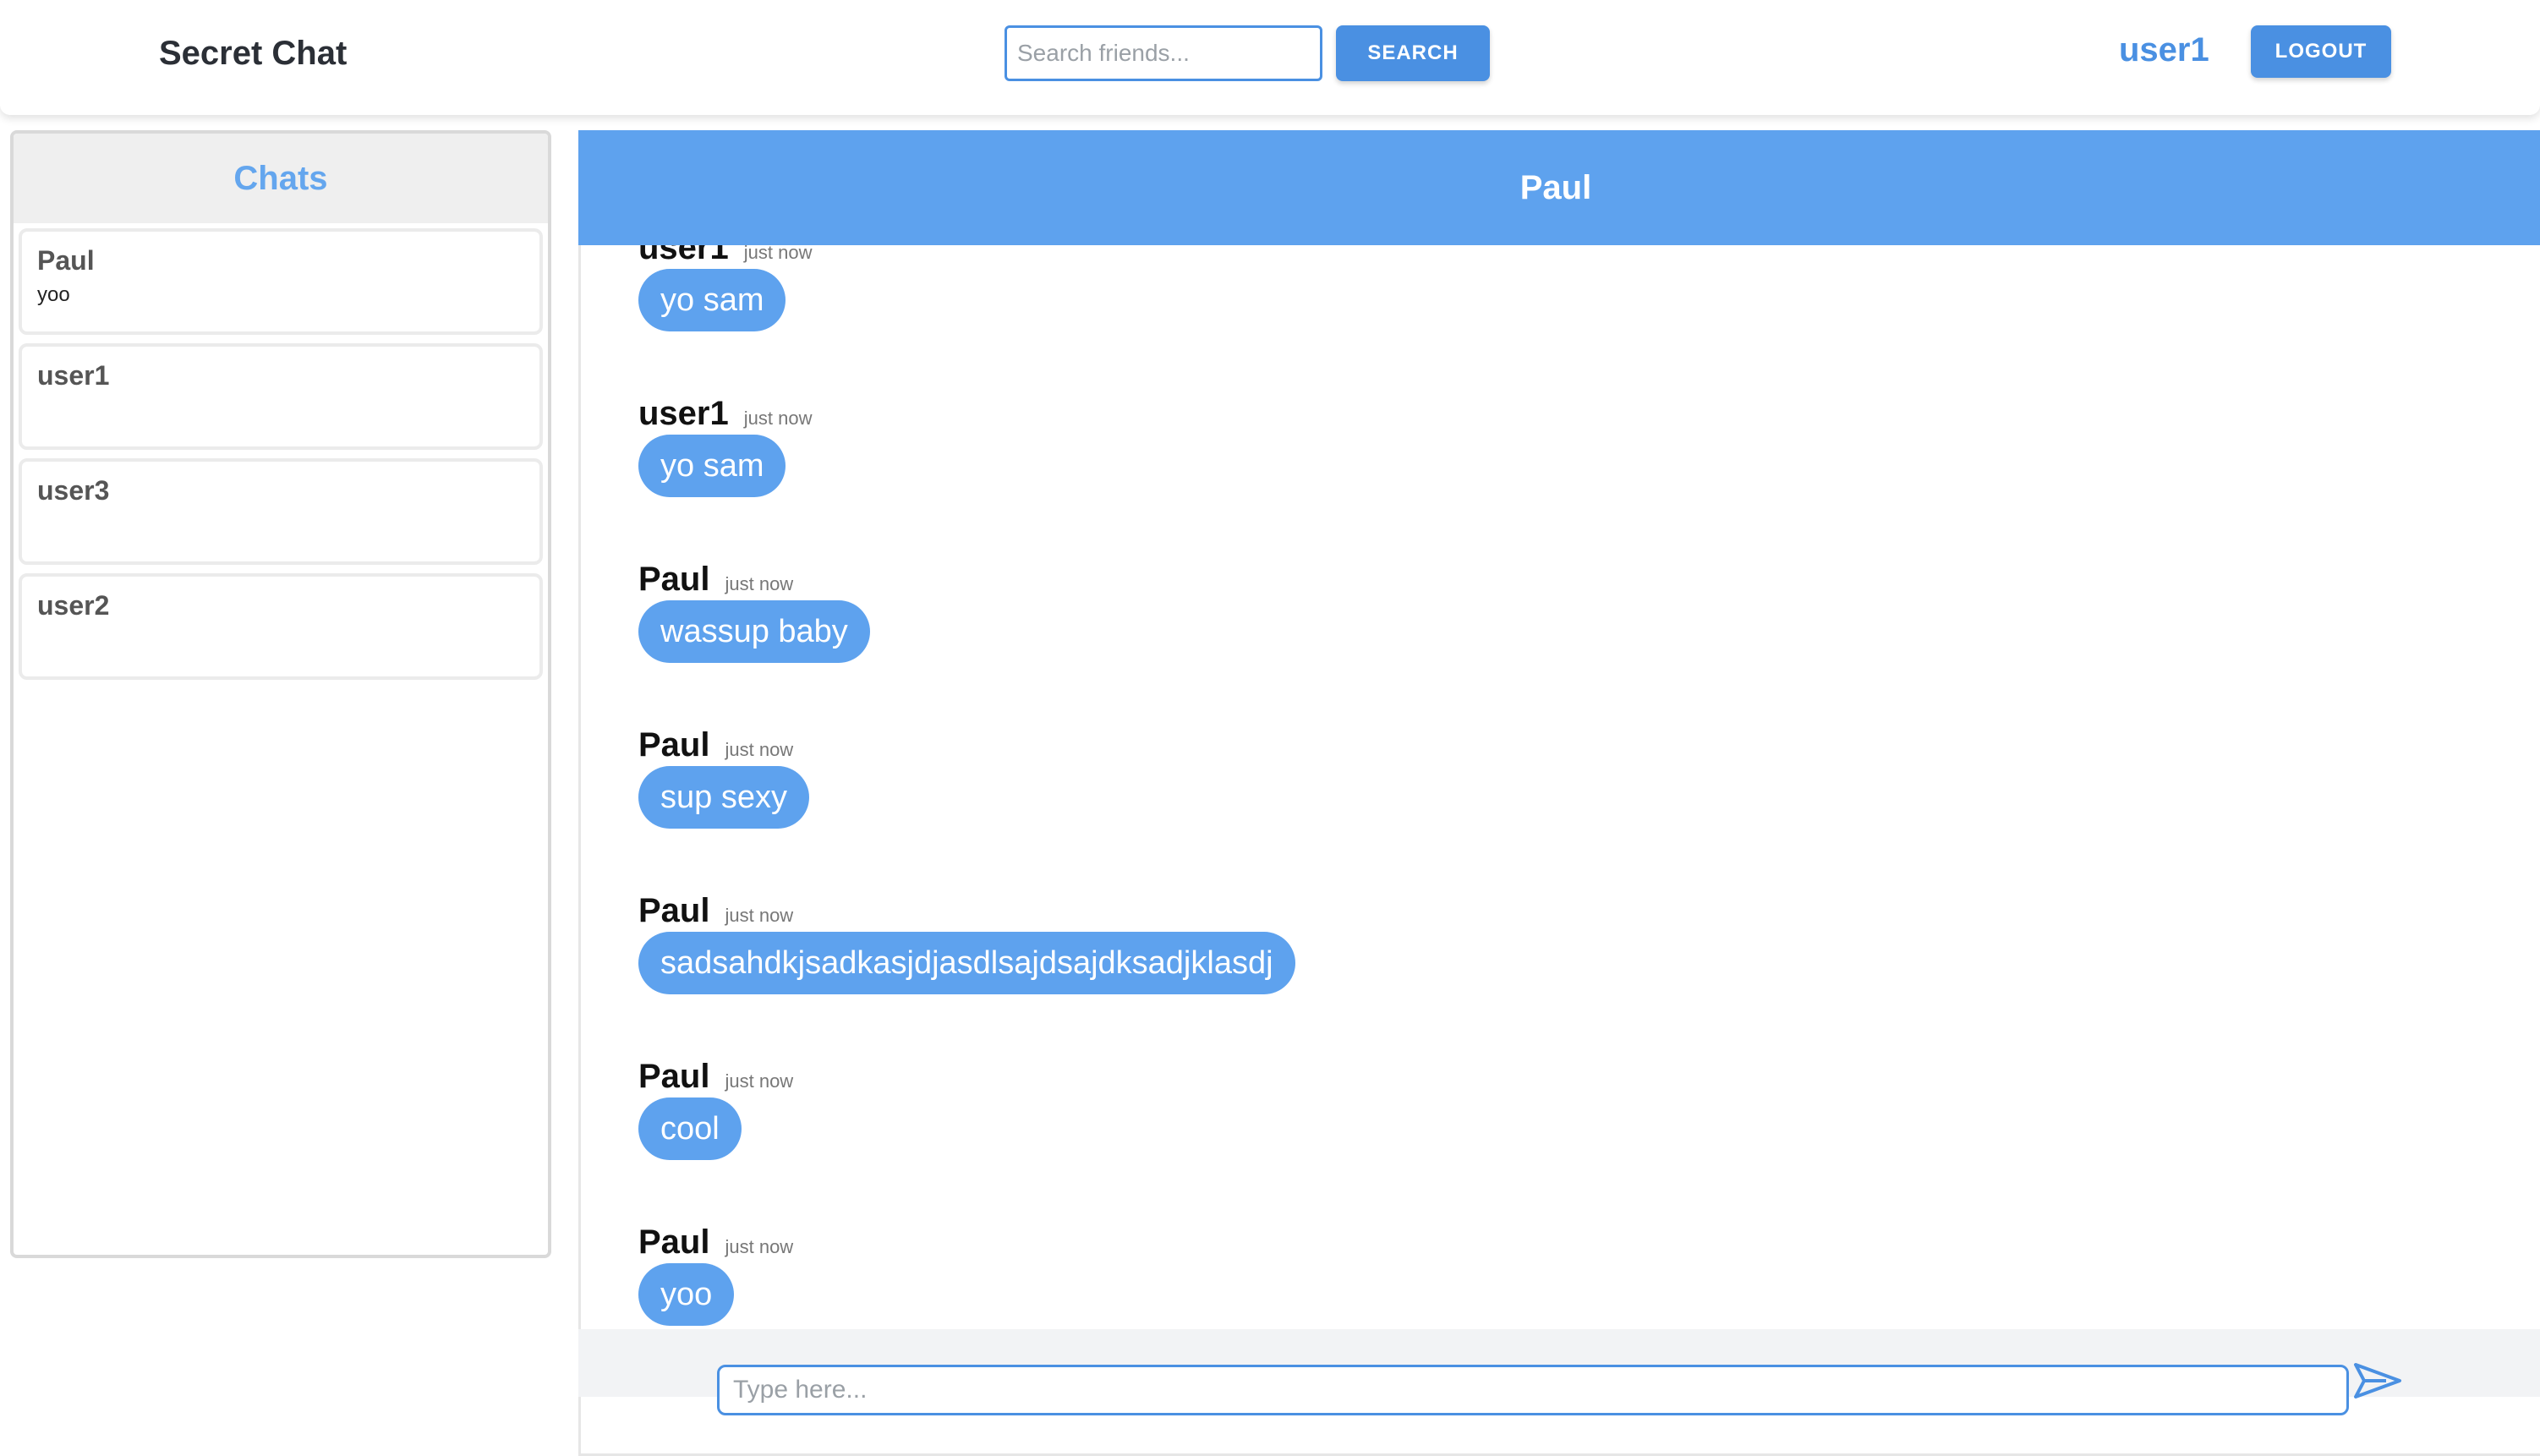 Image resolution: width=2540 pixels, height=1456 pixels. I want to click on conversation-title: Paul, so click(1555, 187).